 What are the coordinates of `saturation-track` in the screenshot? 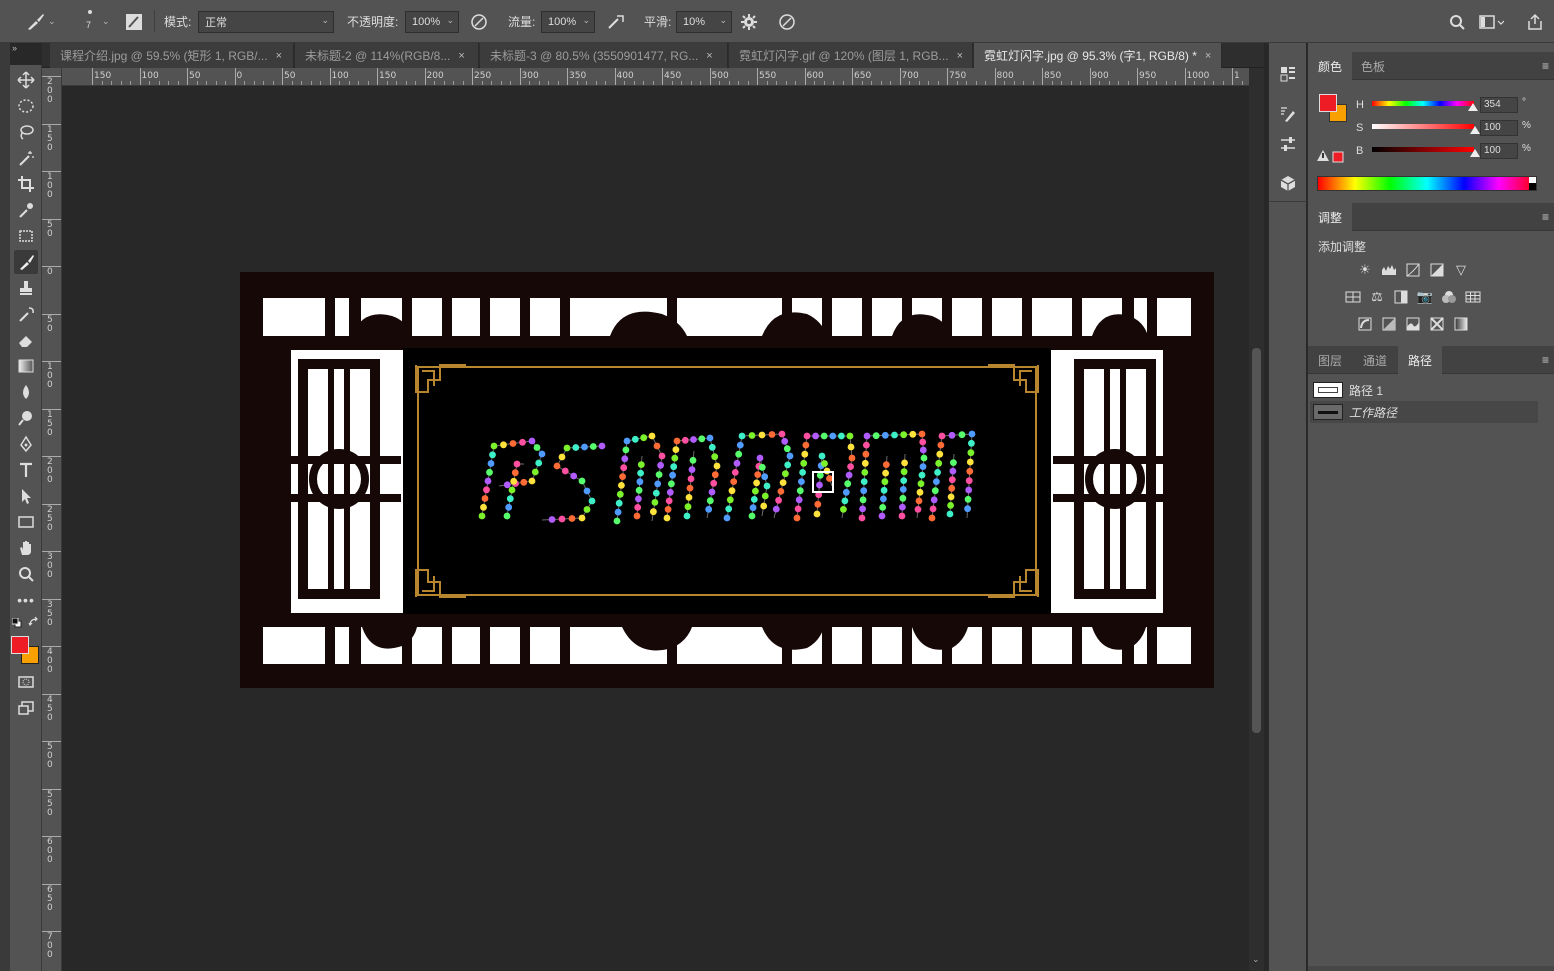 It's located at (1423, 126).